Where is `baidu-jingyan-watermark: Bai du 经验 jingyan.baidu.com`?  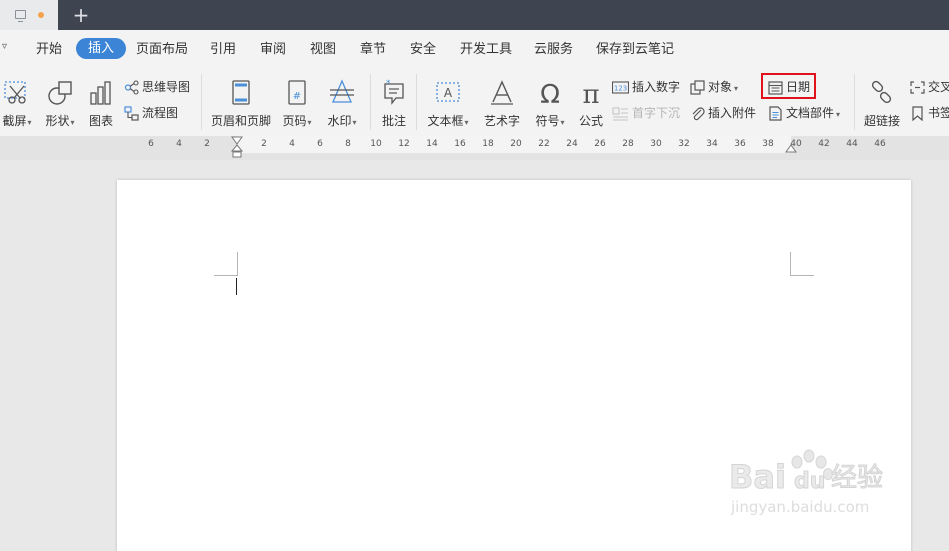 baidu-jingyan-watermark: Bai du 经验 jingyan.baidu.com is located at coordinates (806, 482).